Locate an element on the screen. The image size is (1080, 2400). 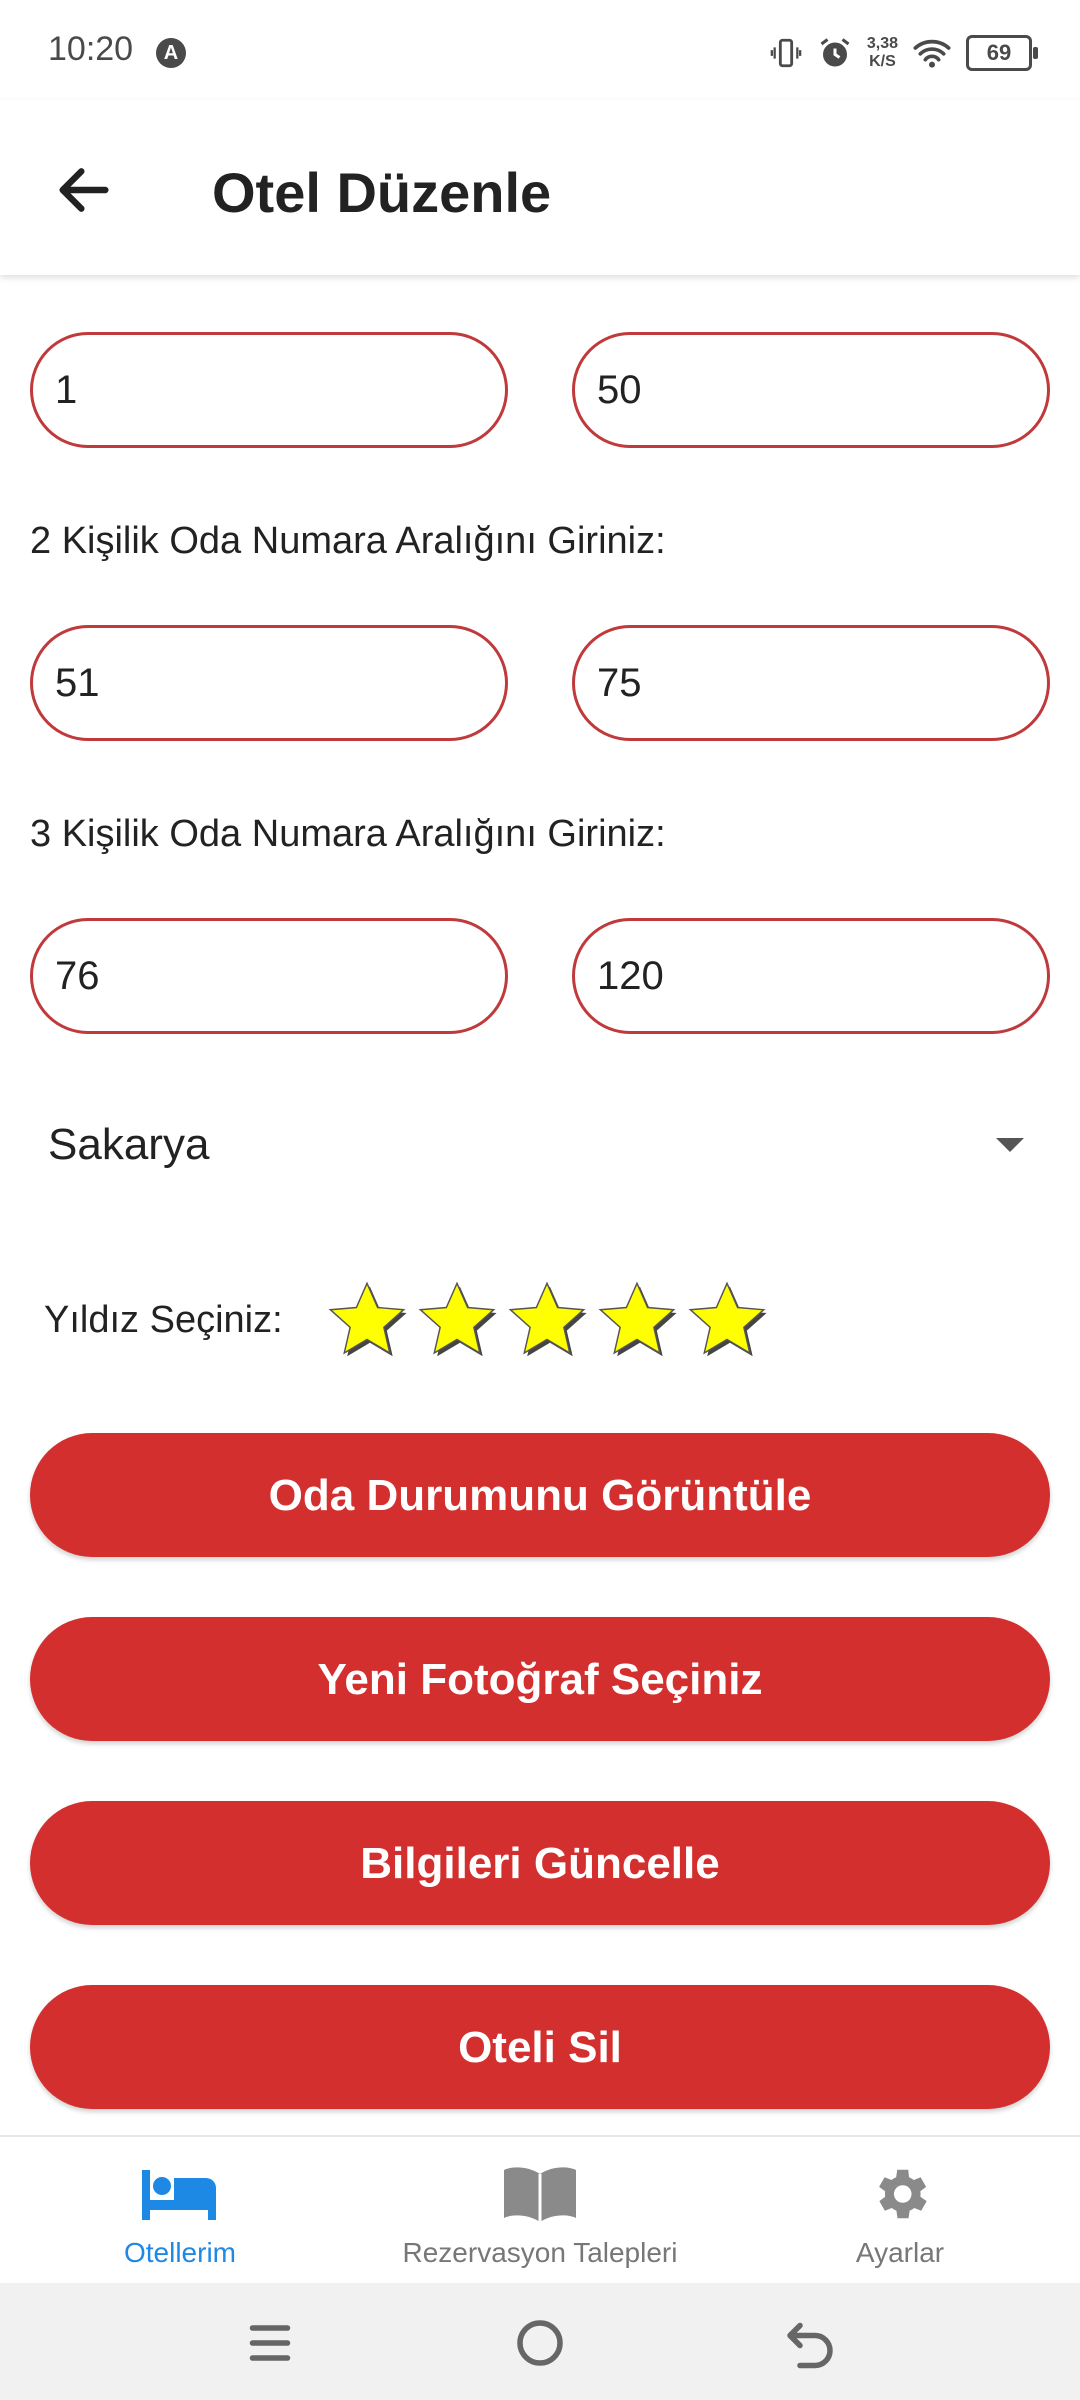
alarm-icon is located at coordinates (835, 52).